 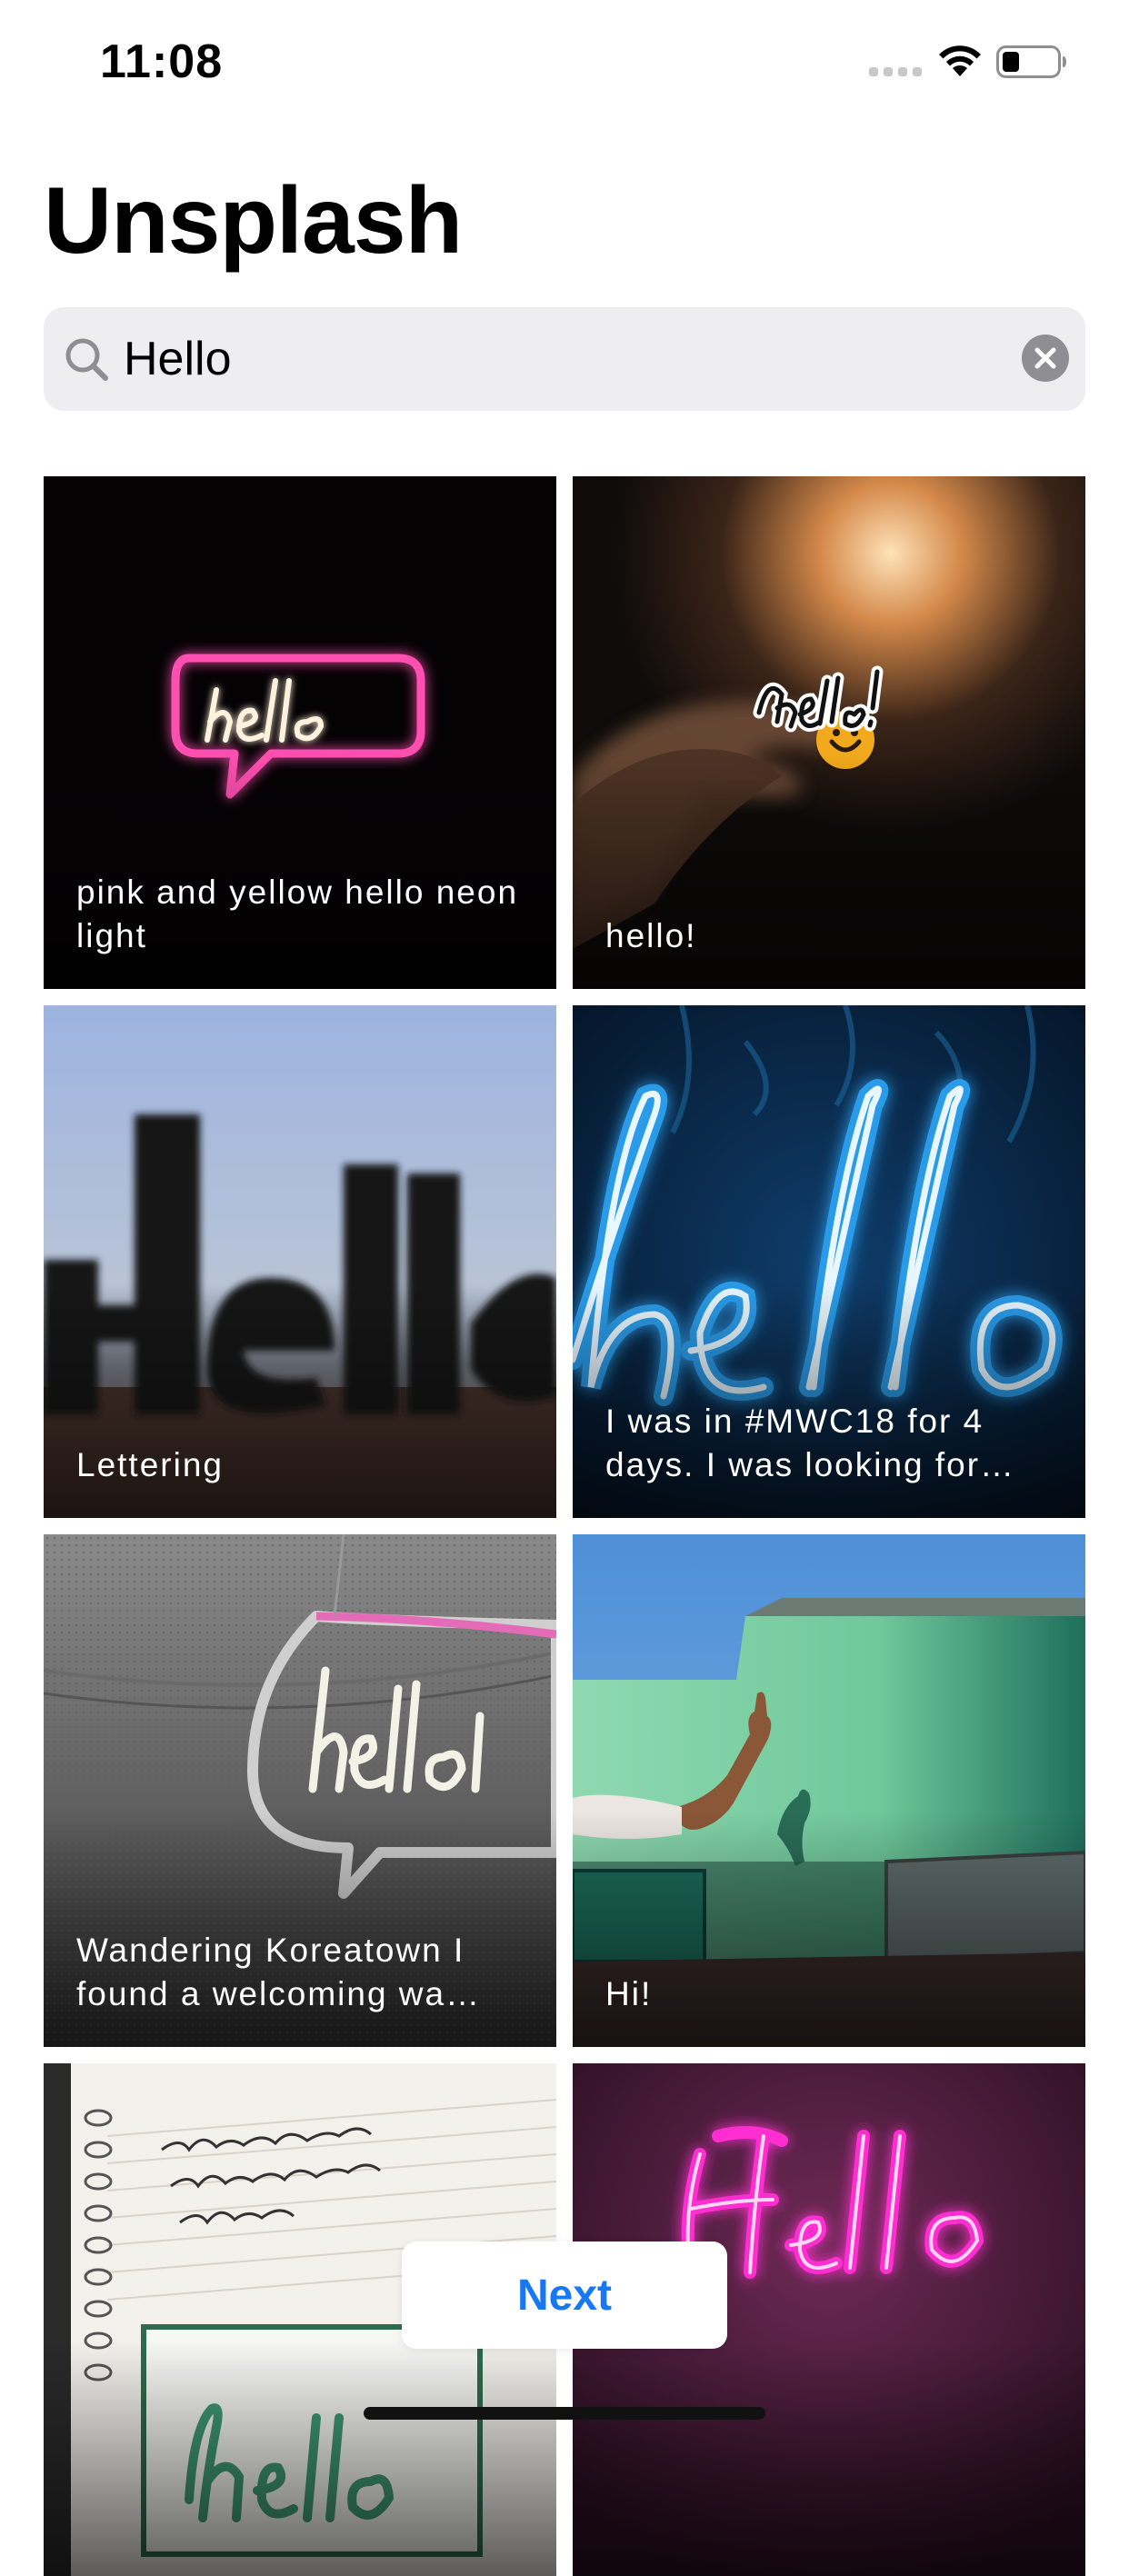 What do you see at coordinates (150, 1465) in the screenshot?
I see `photo-caption: Lettering` at bounding box center [150, 1465].